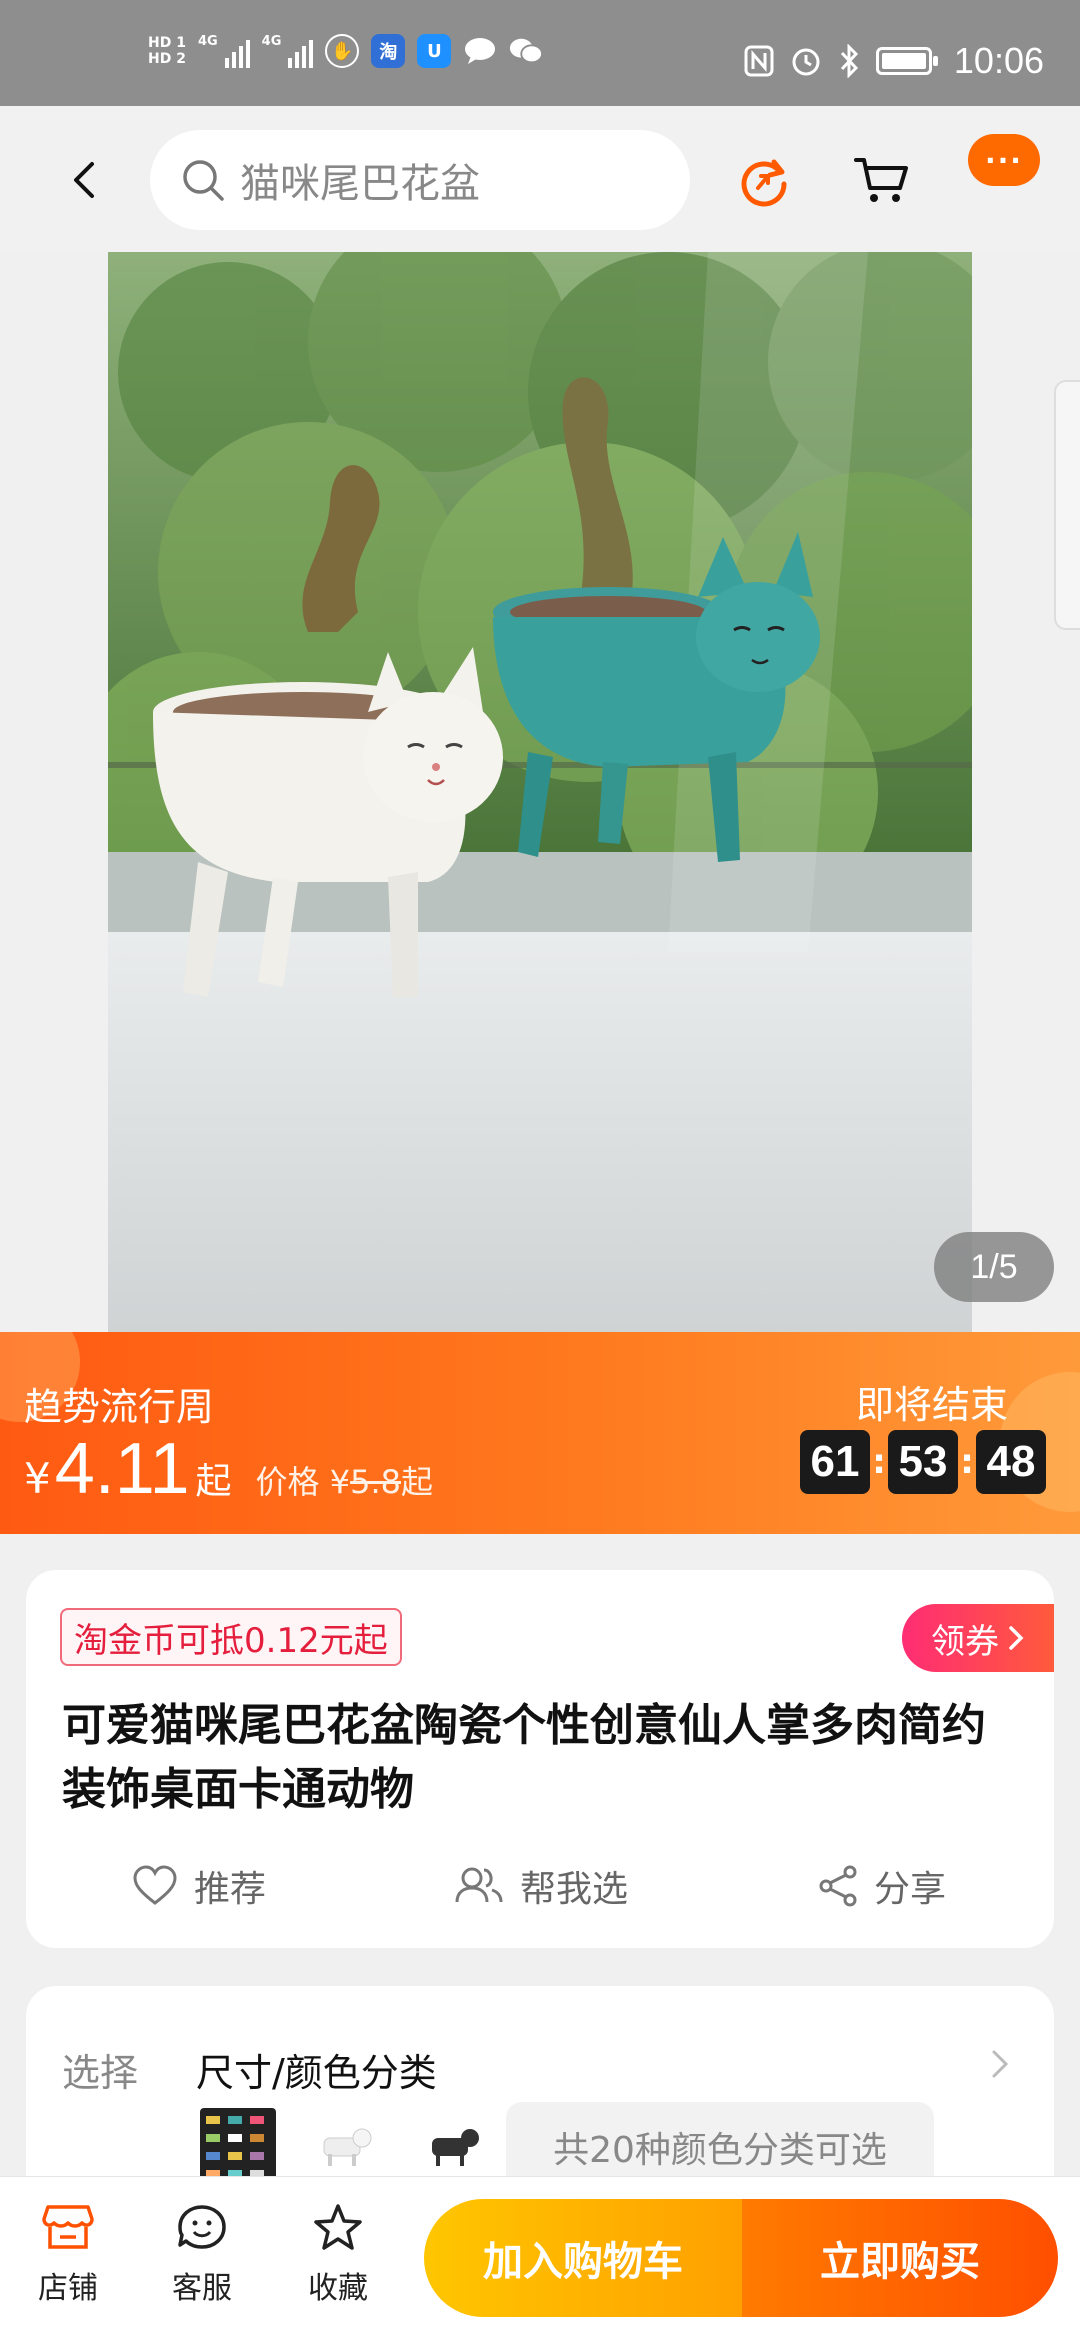 The height and width of the screenshot is (2340, 1080). Describe the element at coordinates (998, 60) in the screenshot. I see `clock: 10:06` at that location.